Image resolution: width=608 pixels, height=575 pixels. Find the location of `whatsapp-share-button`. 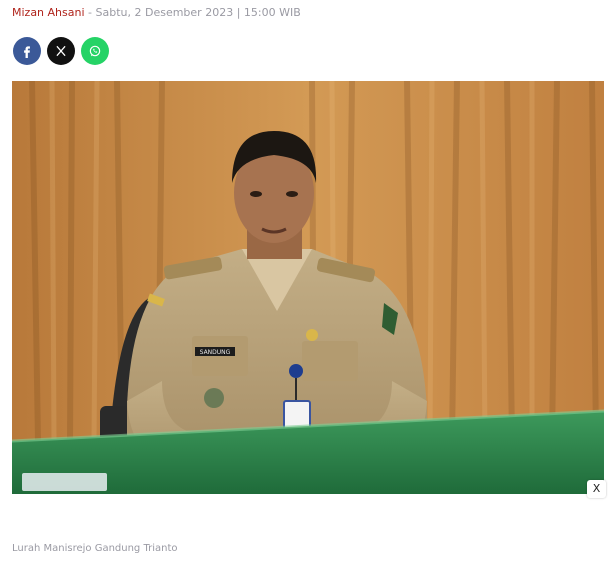

whatsapp-share-button is located at coordinates (95, 51).